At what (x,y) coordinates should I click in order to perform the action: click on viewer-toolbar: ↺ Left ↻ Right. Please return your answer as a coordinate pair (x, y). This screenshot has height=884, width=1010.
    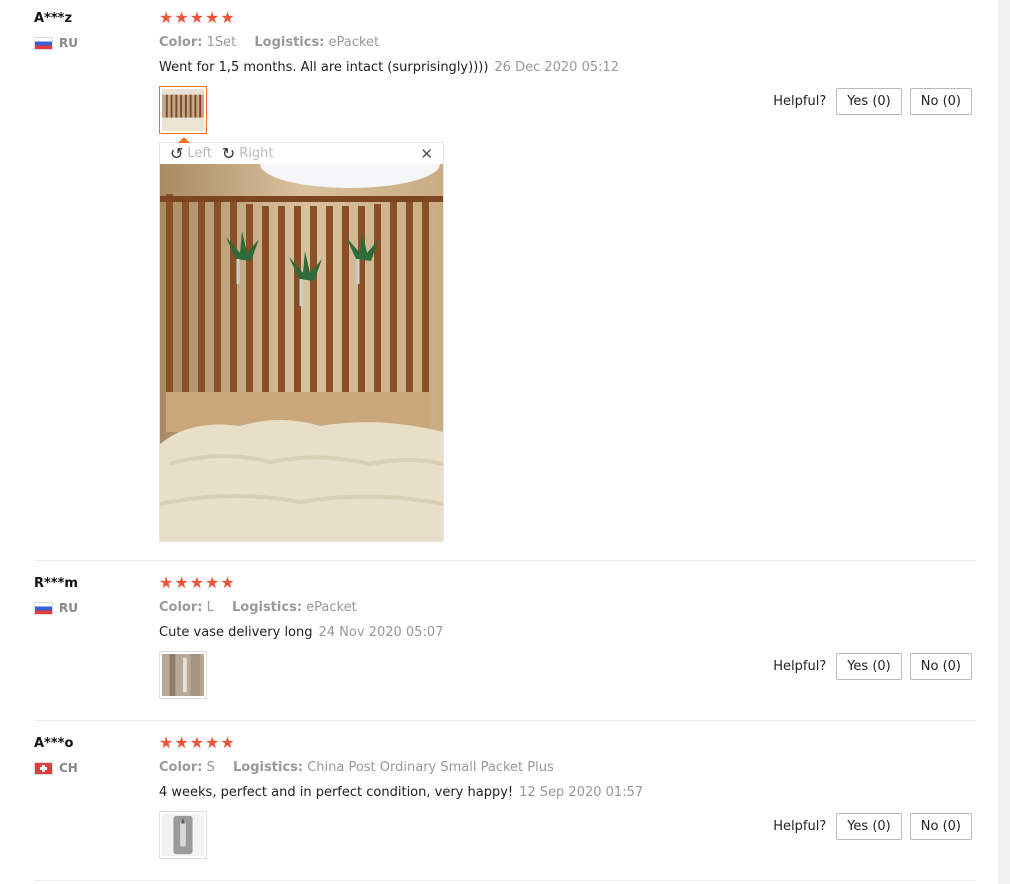
    Looking at the image, I should click on (301, 153).